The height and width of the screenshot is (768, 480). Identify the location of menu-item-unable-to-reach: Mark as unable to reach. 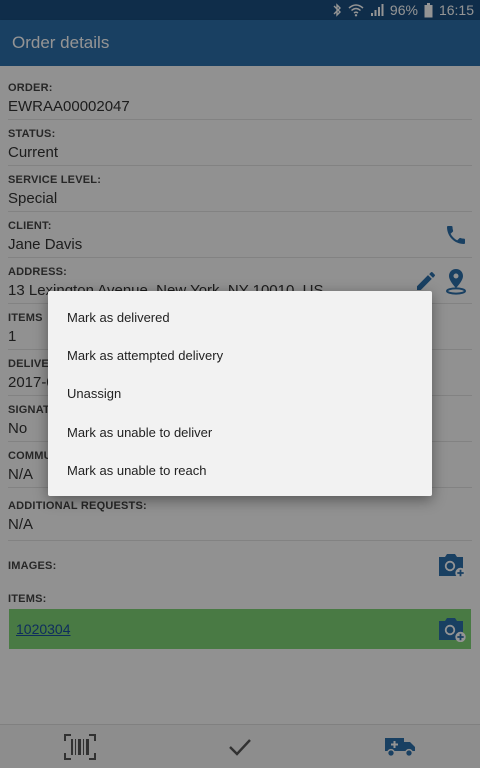
(240, 471).